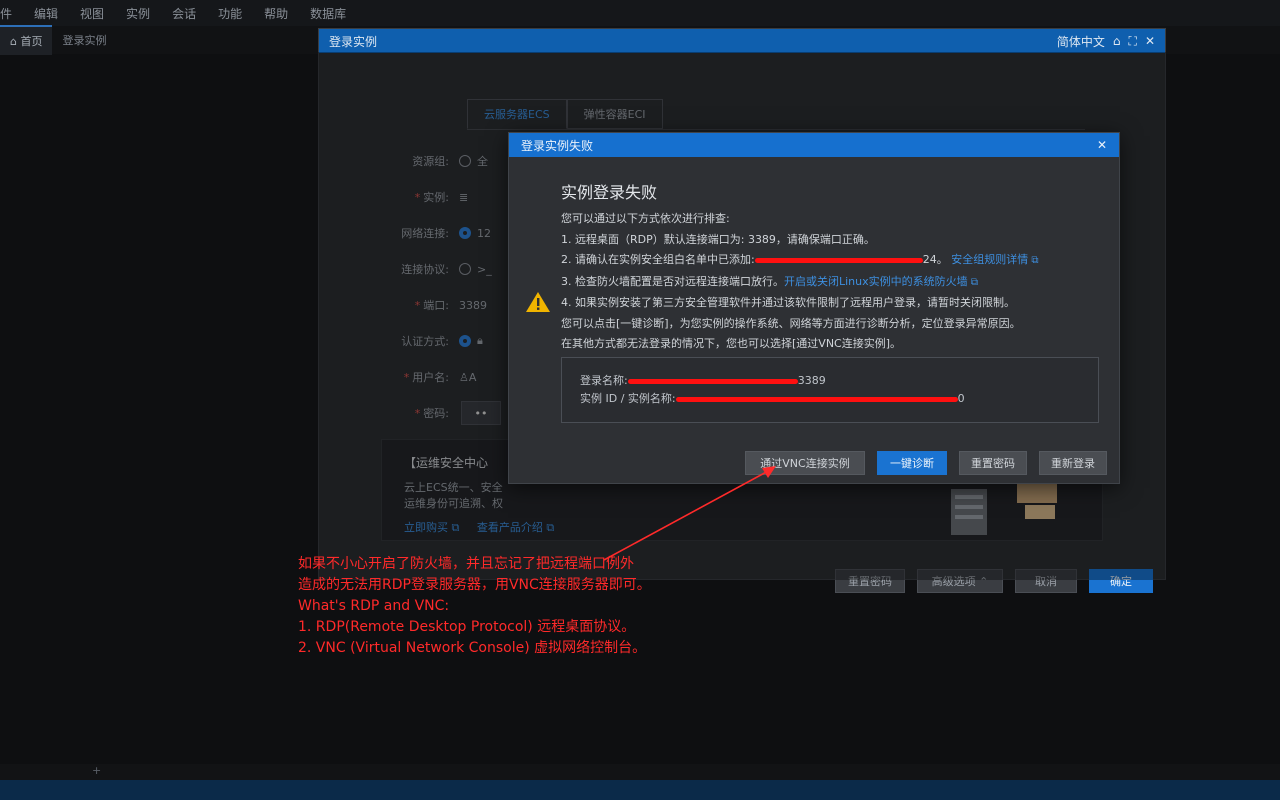 The image size is (1280, 800). What do you see at coordinates (96, 770) in the screenshot?
I see `add-tab-icon: +` at bounding box center [96, 770].